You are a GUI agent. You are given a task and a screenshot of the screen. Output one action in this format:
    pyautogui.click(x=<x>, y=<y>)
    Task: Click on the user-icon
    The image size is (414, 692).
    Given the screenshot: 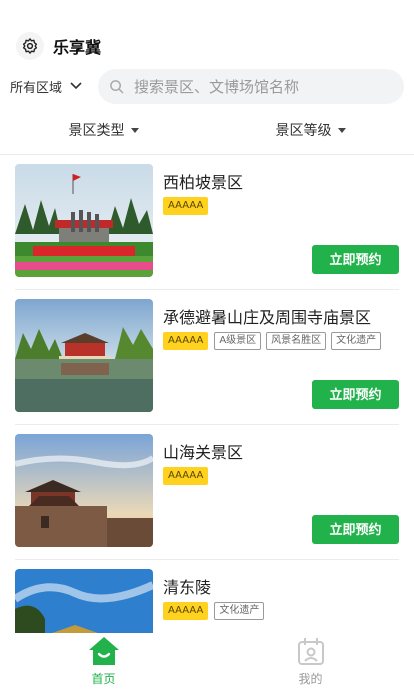 What is the action you would take?
    pyautogui.click(x=310, y=651)
    